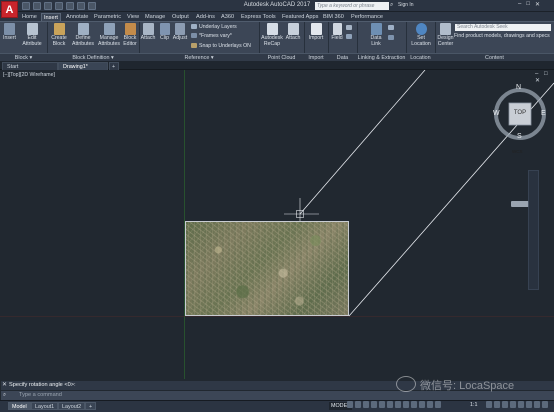 The image size is (554, 412). Describe the element at coordinates (350, 404) in the screenshot. I see `grid-icon` at that location.